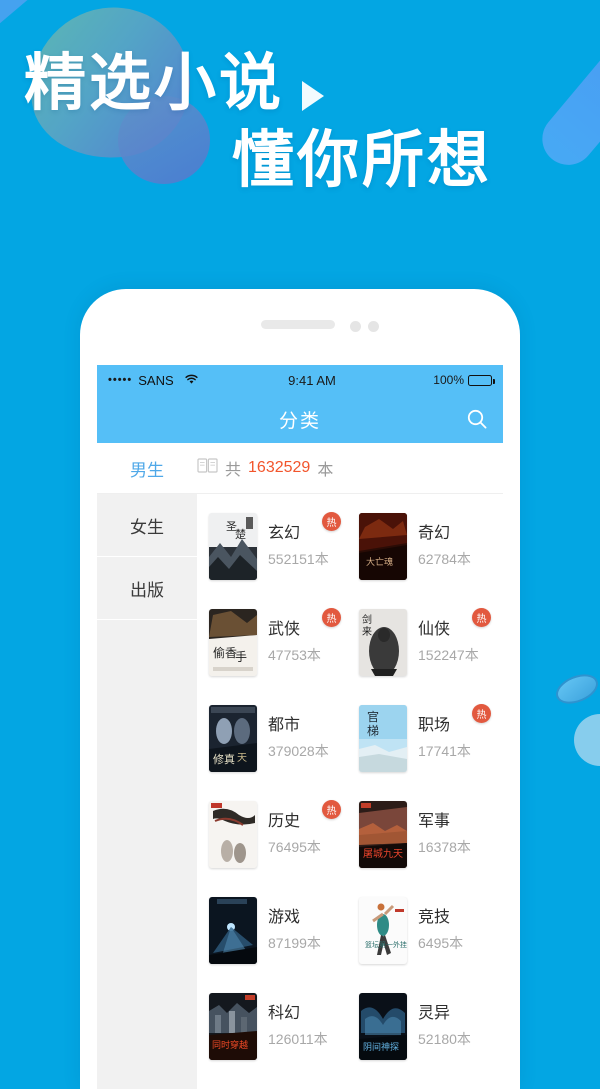 This screenshot has height=1089, width=600. I want to click on category-cell: 官梯 职场 17741本 热, so click(428, 738).